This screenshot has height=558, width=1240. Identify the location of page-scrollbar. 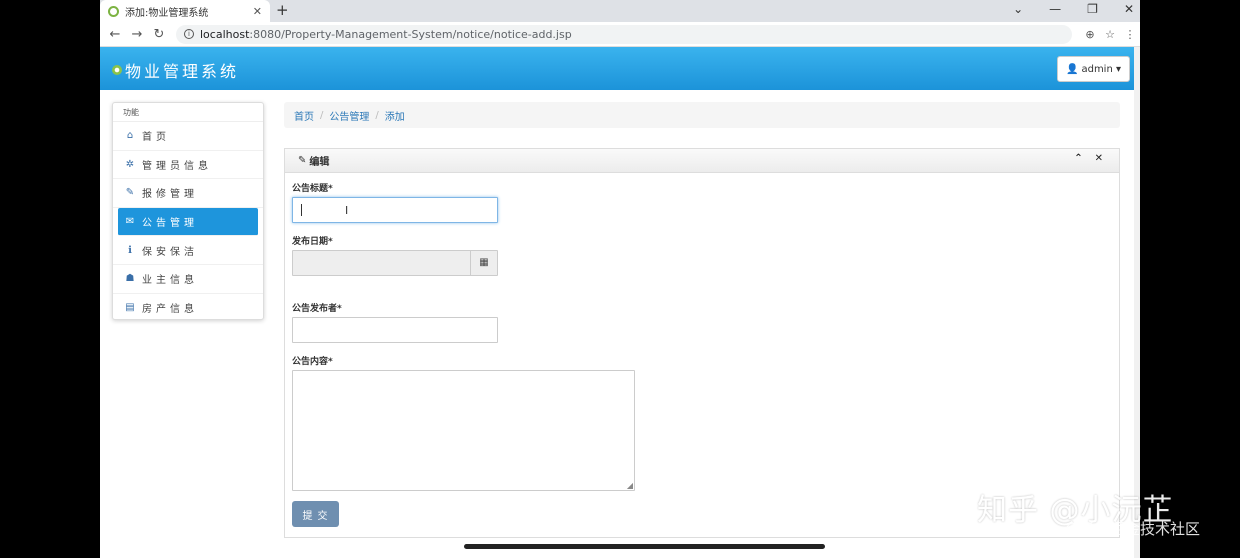
(1137, 302).